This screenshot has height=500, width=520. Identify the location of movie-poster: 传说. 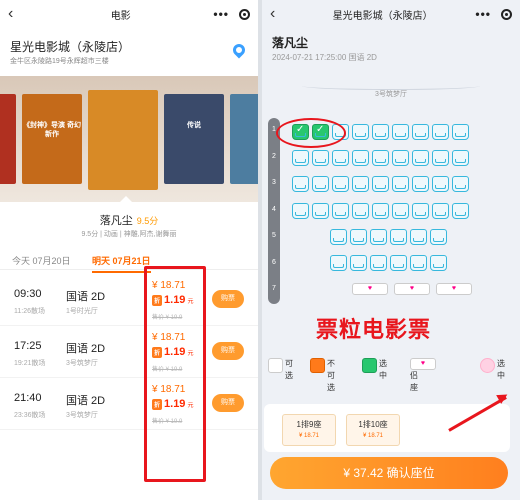
(194, 139).